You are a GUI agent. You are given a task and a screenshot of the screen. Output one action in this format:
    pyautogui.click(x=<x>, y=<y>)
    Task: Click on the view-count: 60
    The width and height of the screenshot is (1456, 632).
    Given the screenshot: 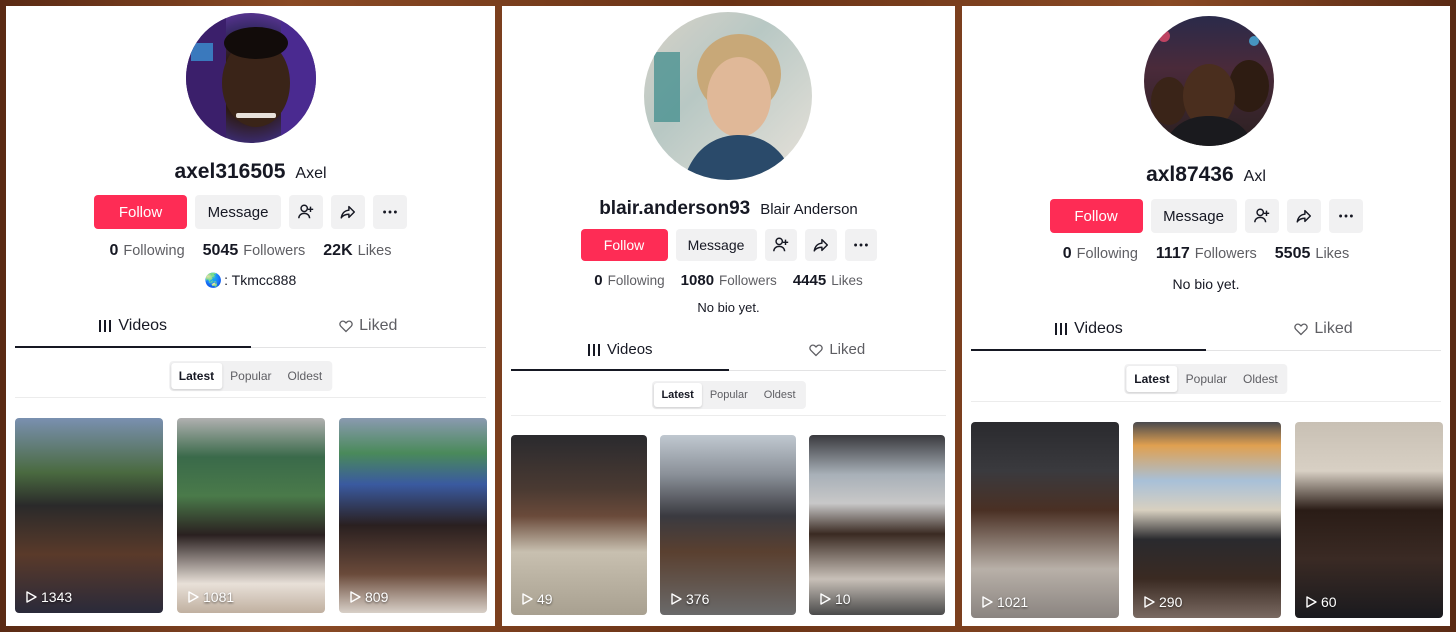 What is the action you would take?
    pyautogui.click(x=1321, y=602)
    